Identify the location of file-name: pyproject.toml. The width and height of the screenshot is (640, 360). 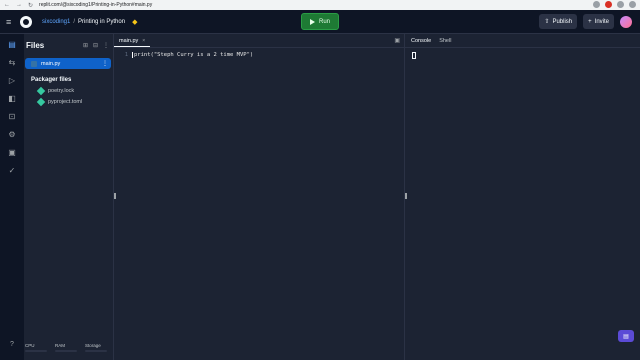
(65, 102).